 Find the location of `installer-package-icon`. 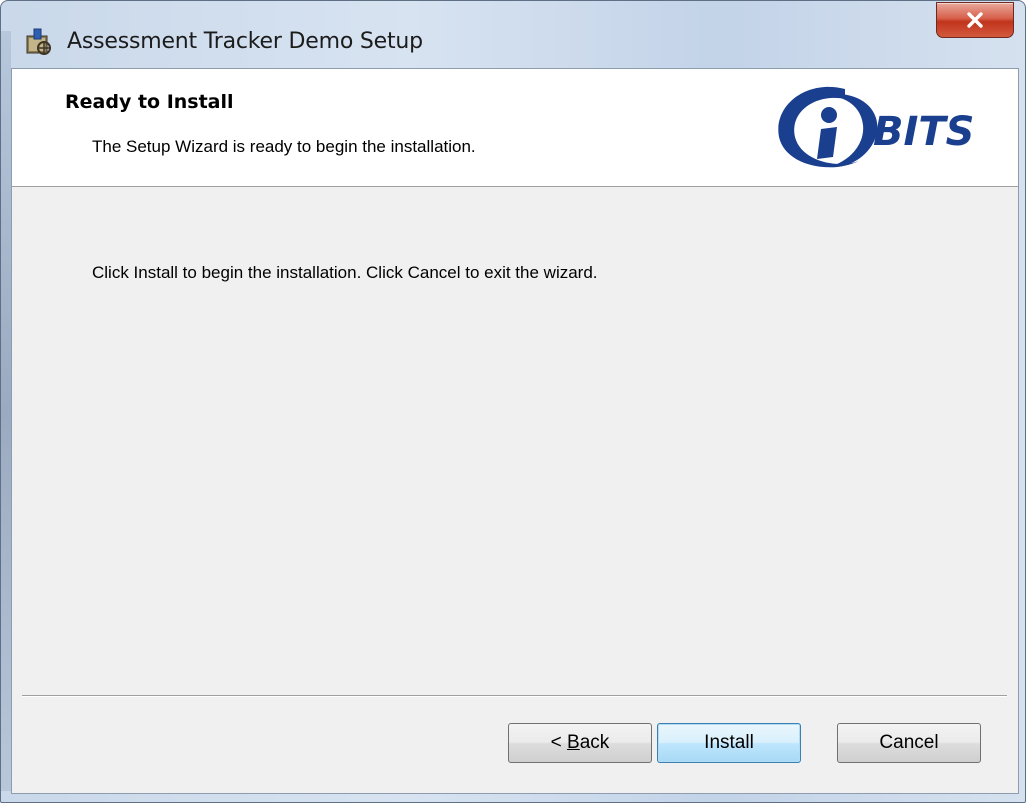

installer-package-icon is located at coordinates (38, 42).